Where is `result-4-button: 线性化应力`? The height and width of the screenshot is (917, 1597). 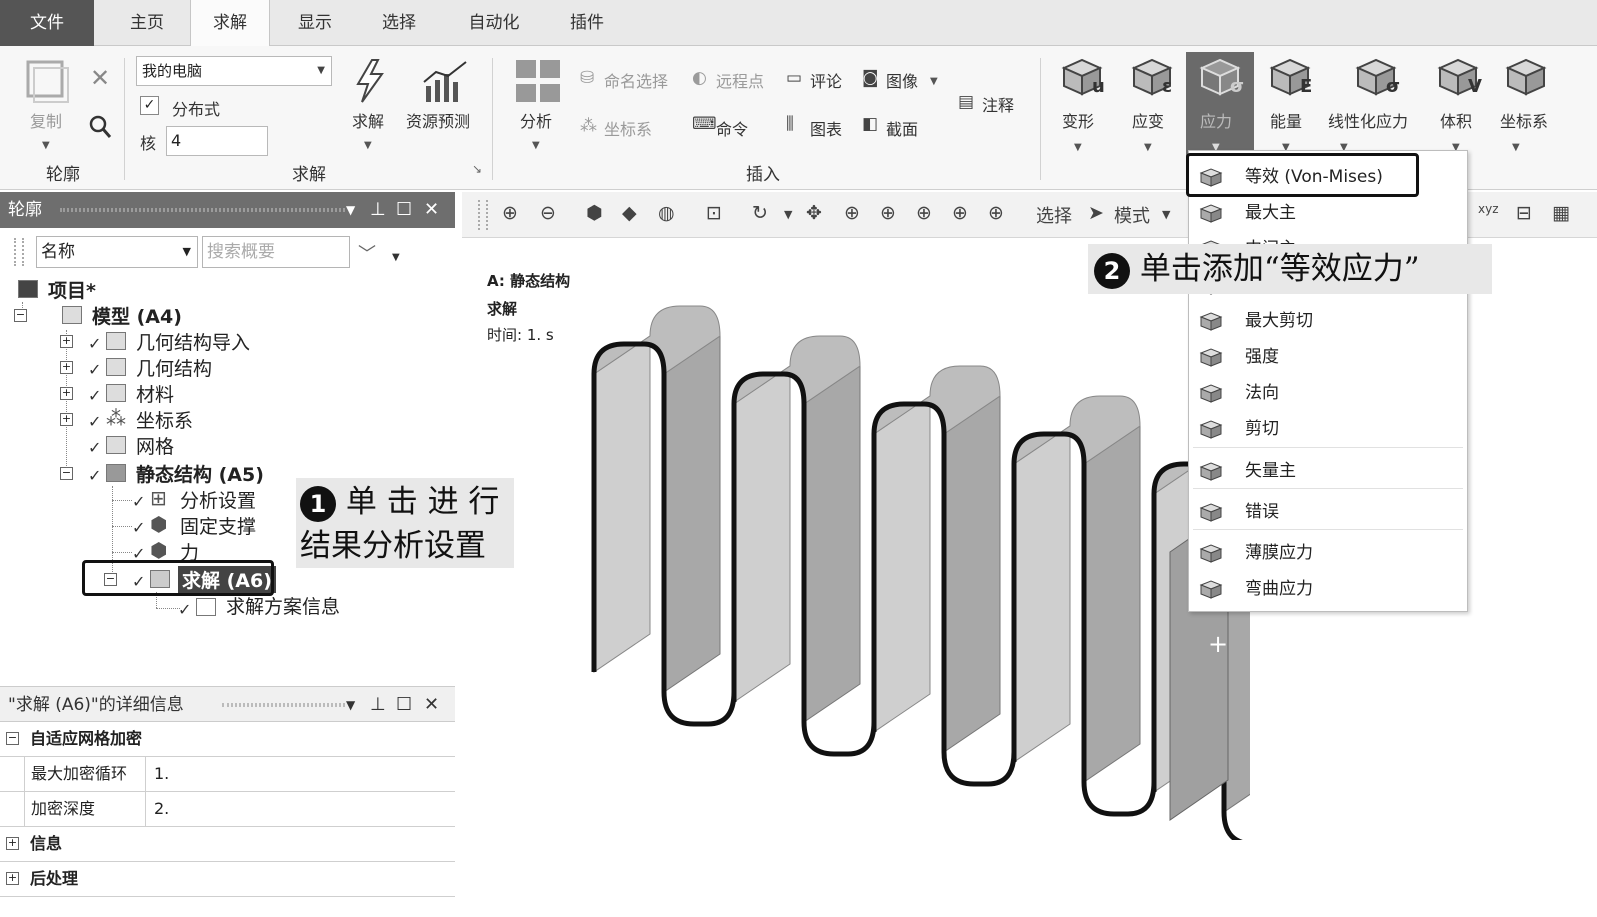 result-4-button: 线性化应力 is located at coordinates (1368, 120).